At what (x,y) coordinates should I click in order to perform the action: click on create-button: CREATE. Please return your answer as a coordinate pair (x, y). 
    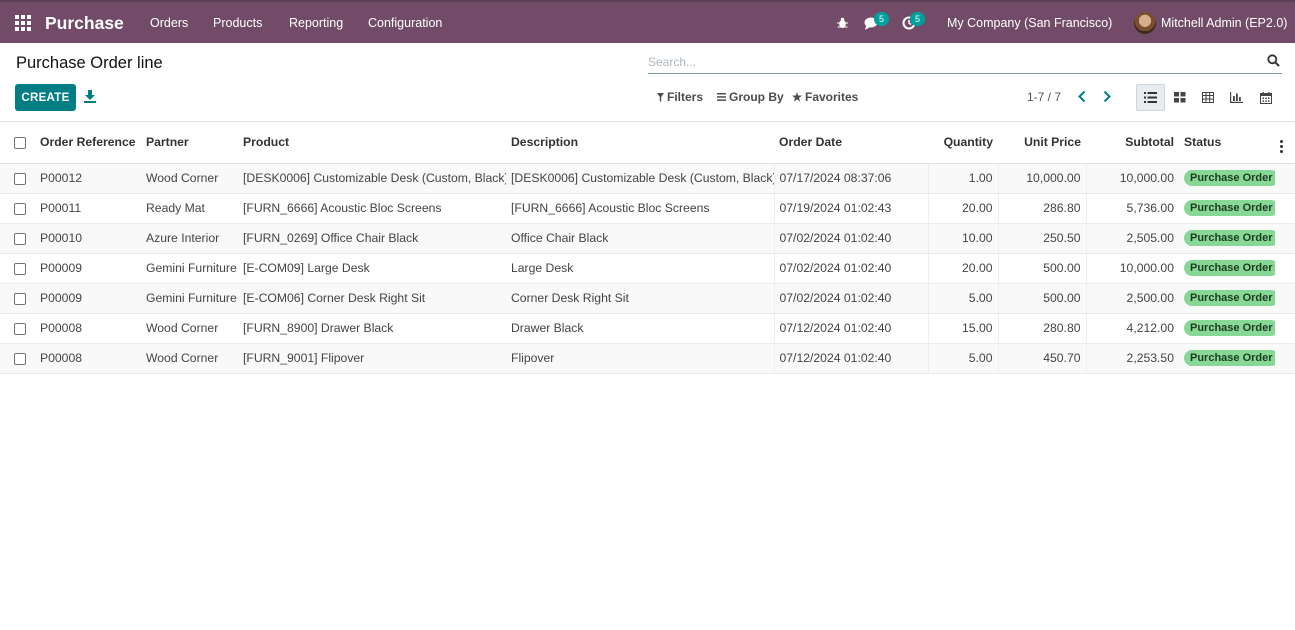
    Looking at the image, I should click on (45, 97).